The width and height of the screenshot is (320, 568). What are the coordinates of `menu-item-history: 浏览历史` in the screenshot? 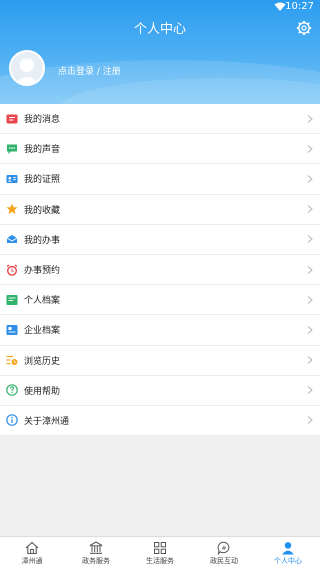 It's located at (160, 361).